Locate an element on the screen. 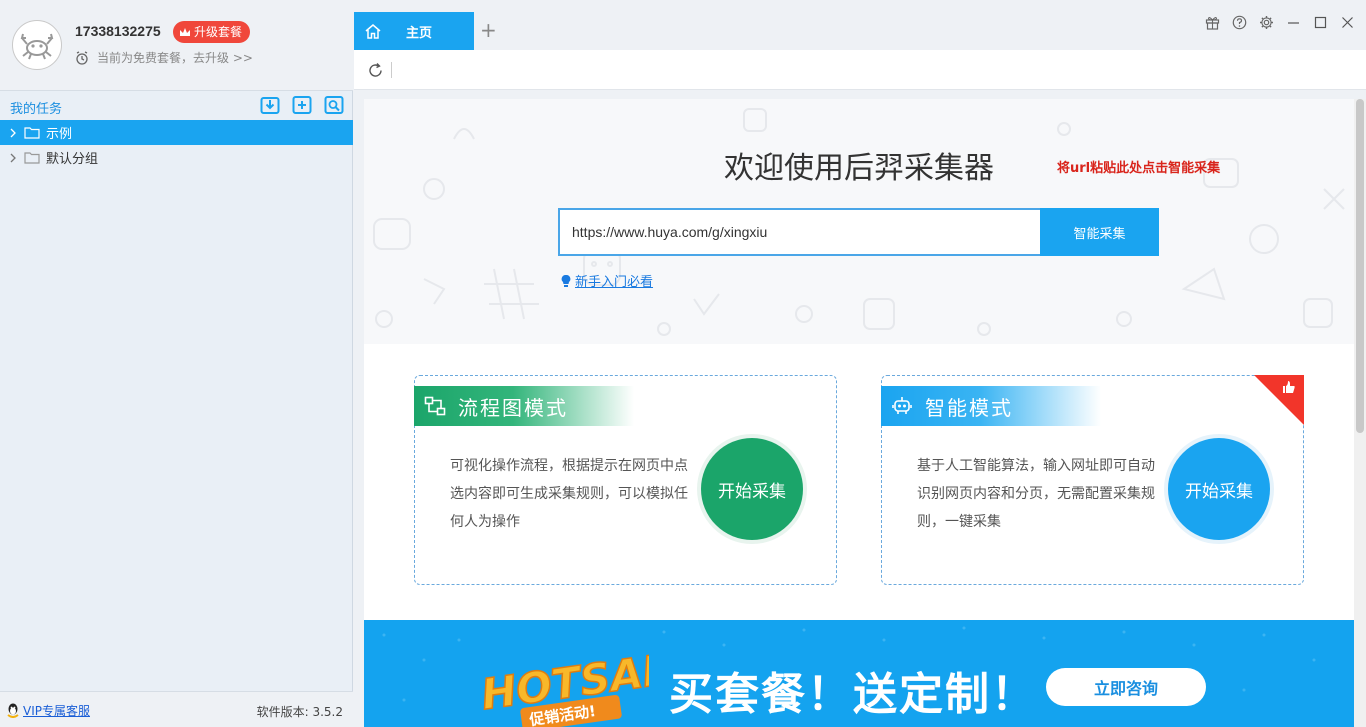 Image resolution: width=1366 pixels, height=727 pixels. sidebar-footer: VIP专属客服 软件版本: 3.5.2 is located at coordinates (176, 709).